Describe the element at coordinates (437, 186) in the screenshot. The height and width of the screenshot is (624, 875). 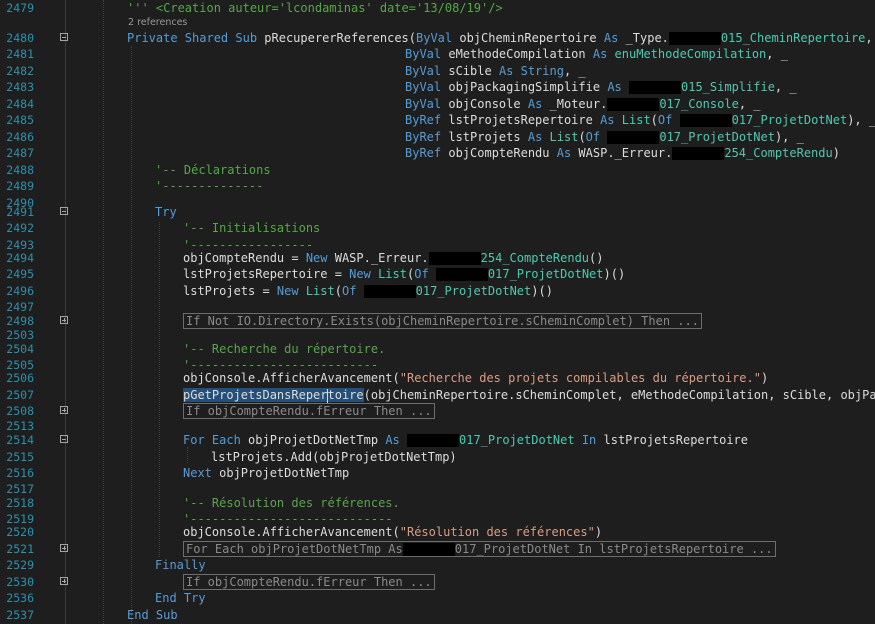
I see `code-line: 2489 '--------------` at that location.